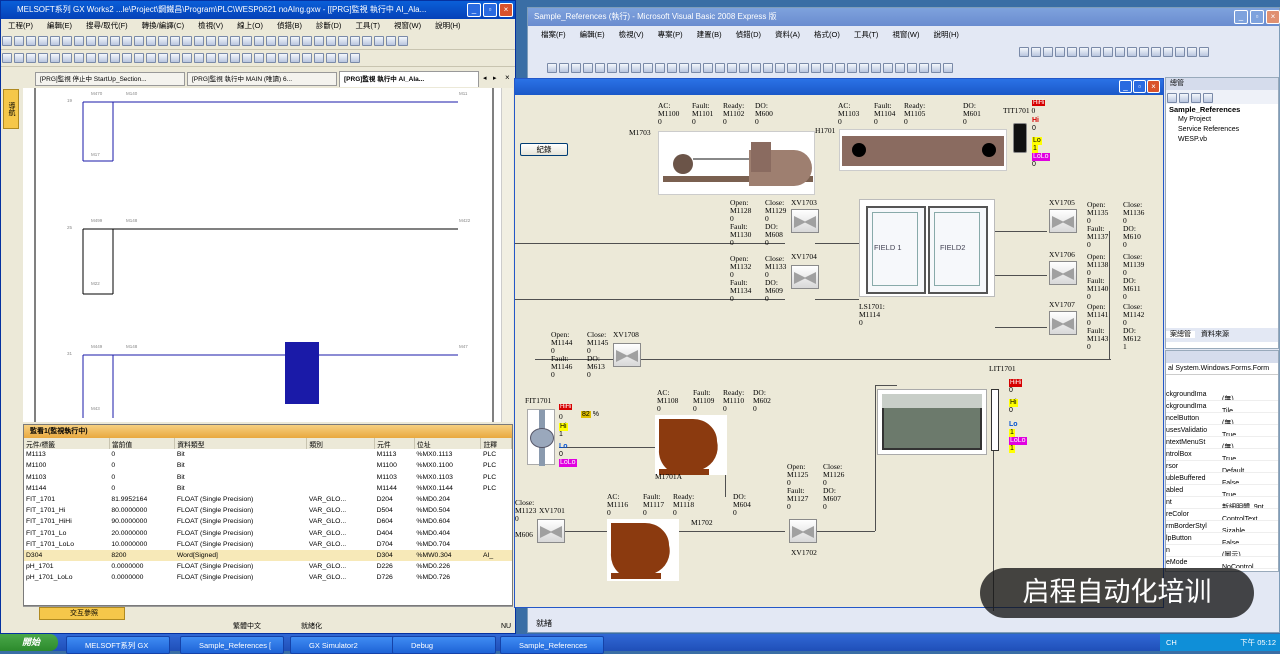 This screenshot has height=654, width=1280. What do you see at coordinates (1222, 120) in the screenshot?
I see `solution-item: My Project` at bounding box center [1222, 120].